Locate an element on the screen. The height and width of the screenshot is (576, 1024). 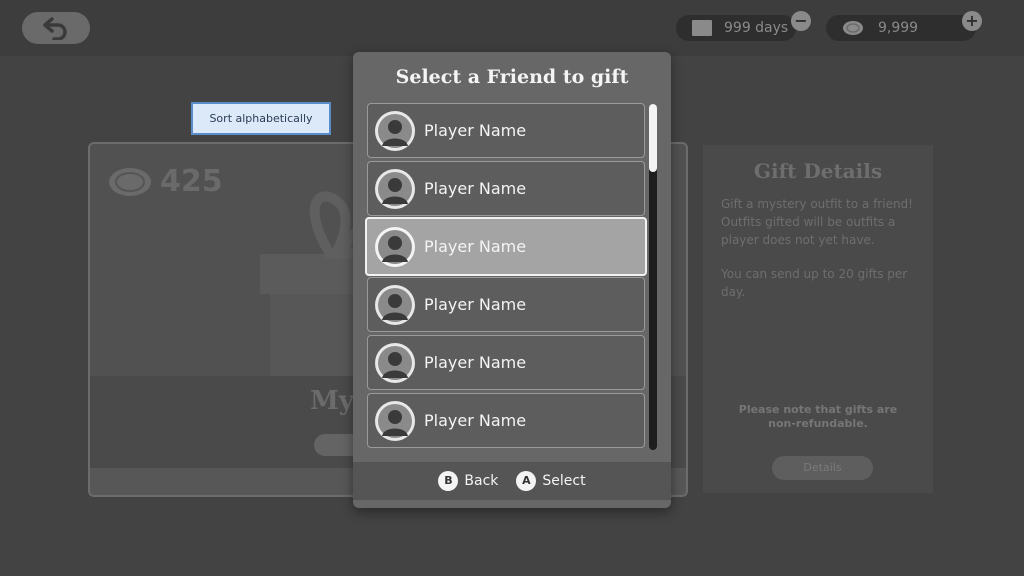
back-button is located at coordinates (56, 28).